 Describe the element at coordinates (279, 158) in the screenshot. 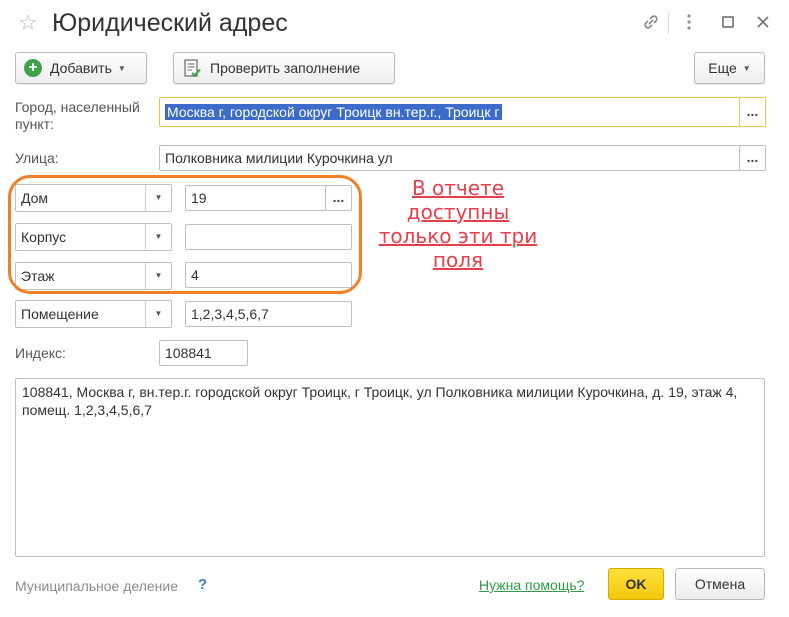

I see `street-input-value: Полковника милиции Курочкина ул` at that location.